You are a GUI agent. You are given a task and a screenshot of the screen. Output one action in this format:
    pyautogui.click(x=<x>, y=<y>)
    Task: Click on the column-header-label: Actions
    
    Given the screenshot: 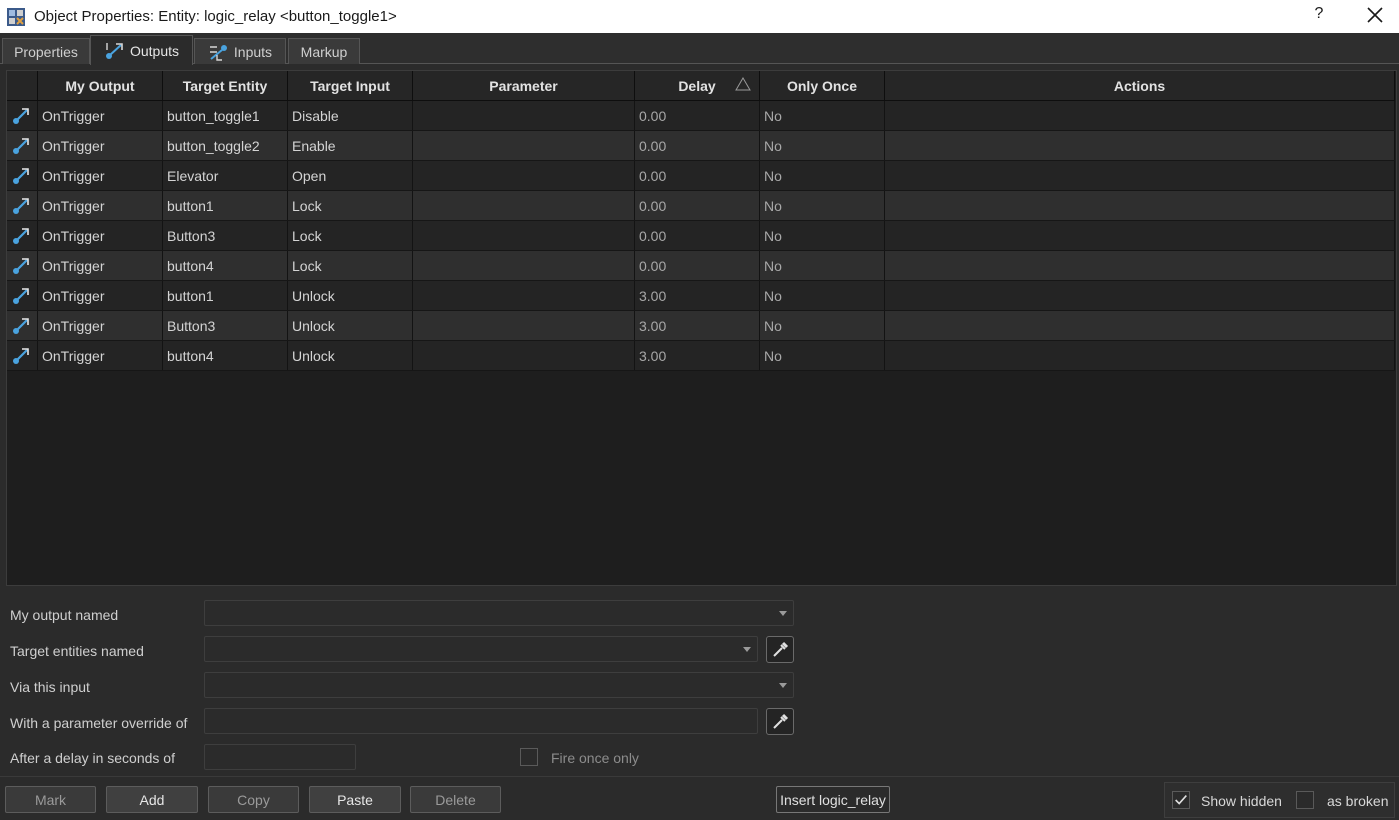 What is the action you would take?
    pyautogui.click(x=1139, y=85)
    